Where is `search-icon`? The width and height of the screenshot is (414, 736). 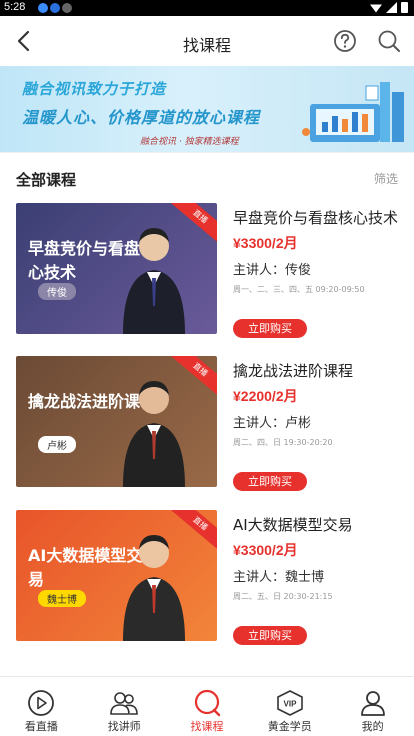 search-icon is located at coordinates (389, 41).